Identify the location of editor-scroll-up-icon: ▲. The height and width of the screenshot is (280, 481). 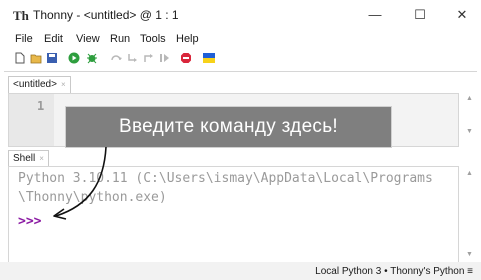
(469, 98).